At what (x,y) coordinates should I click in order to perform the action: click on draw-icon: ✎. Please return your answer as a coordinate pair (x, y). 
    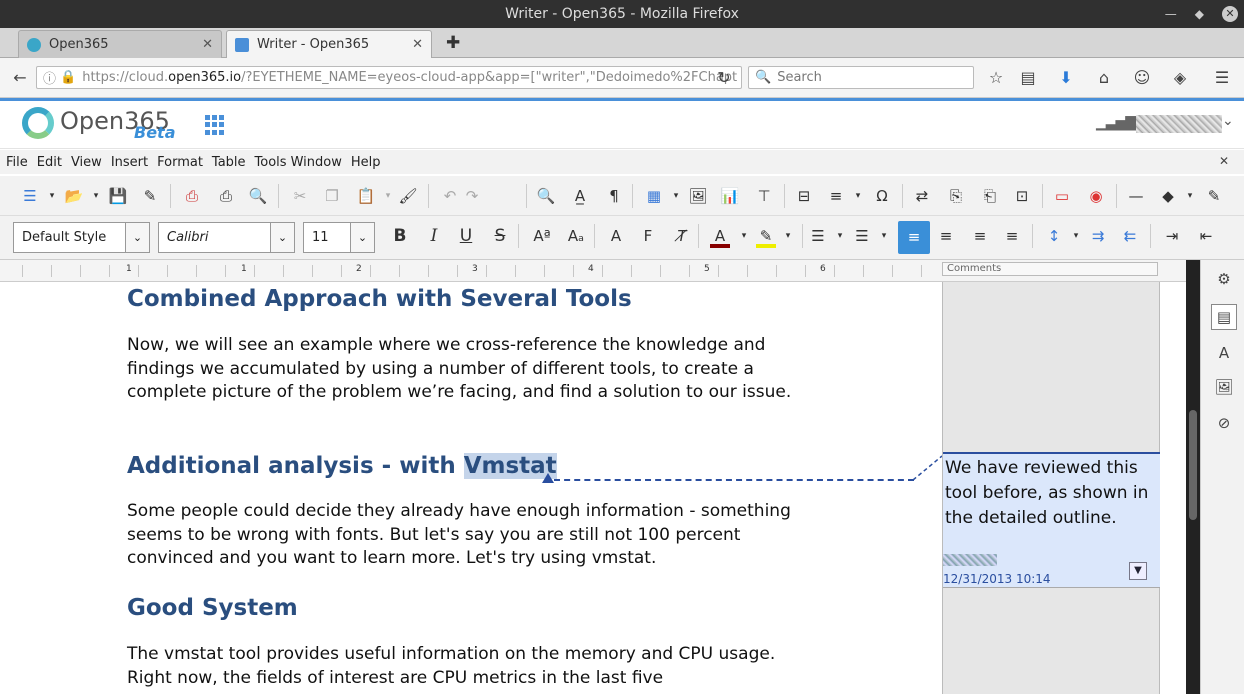
    Looking at the image, I should click on (1214, 196).